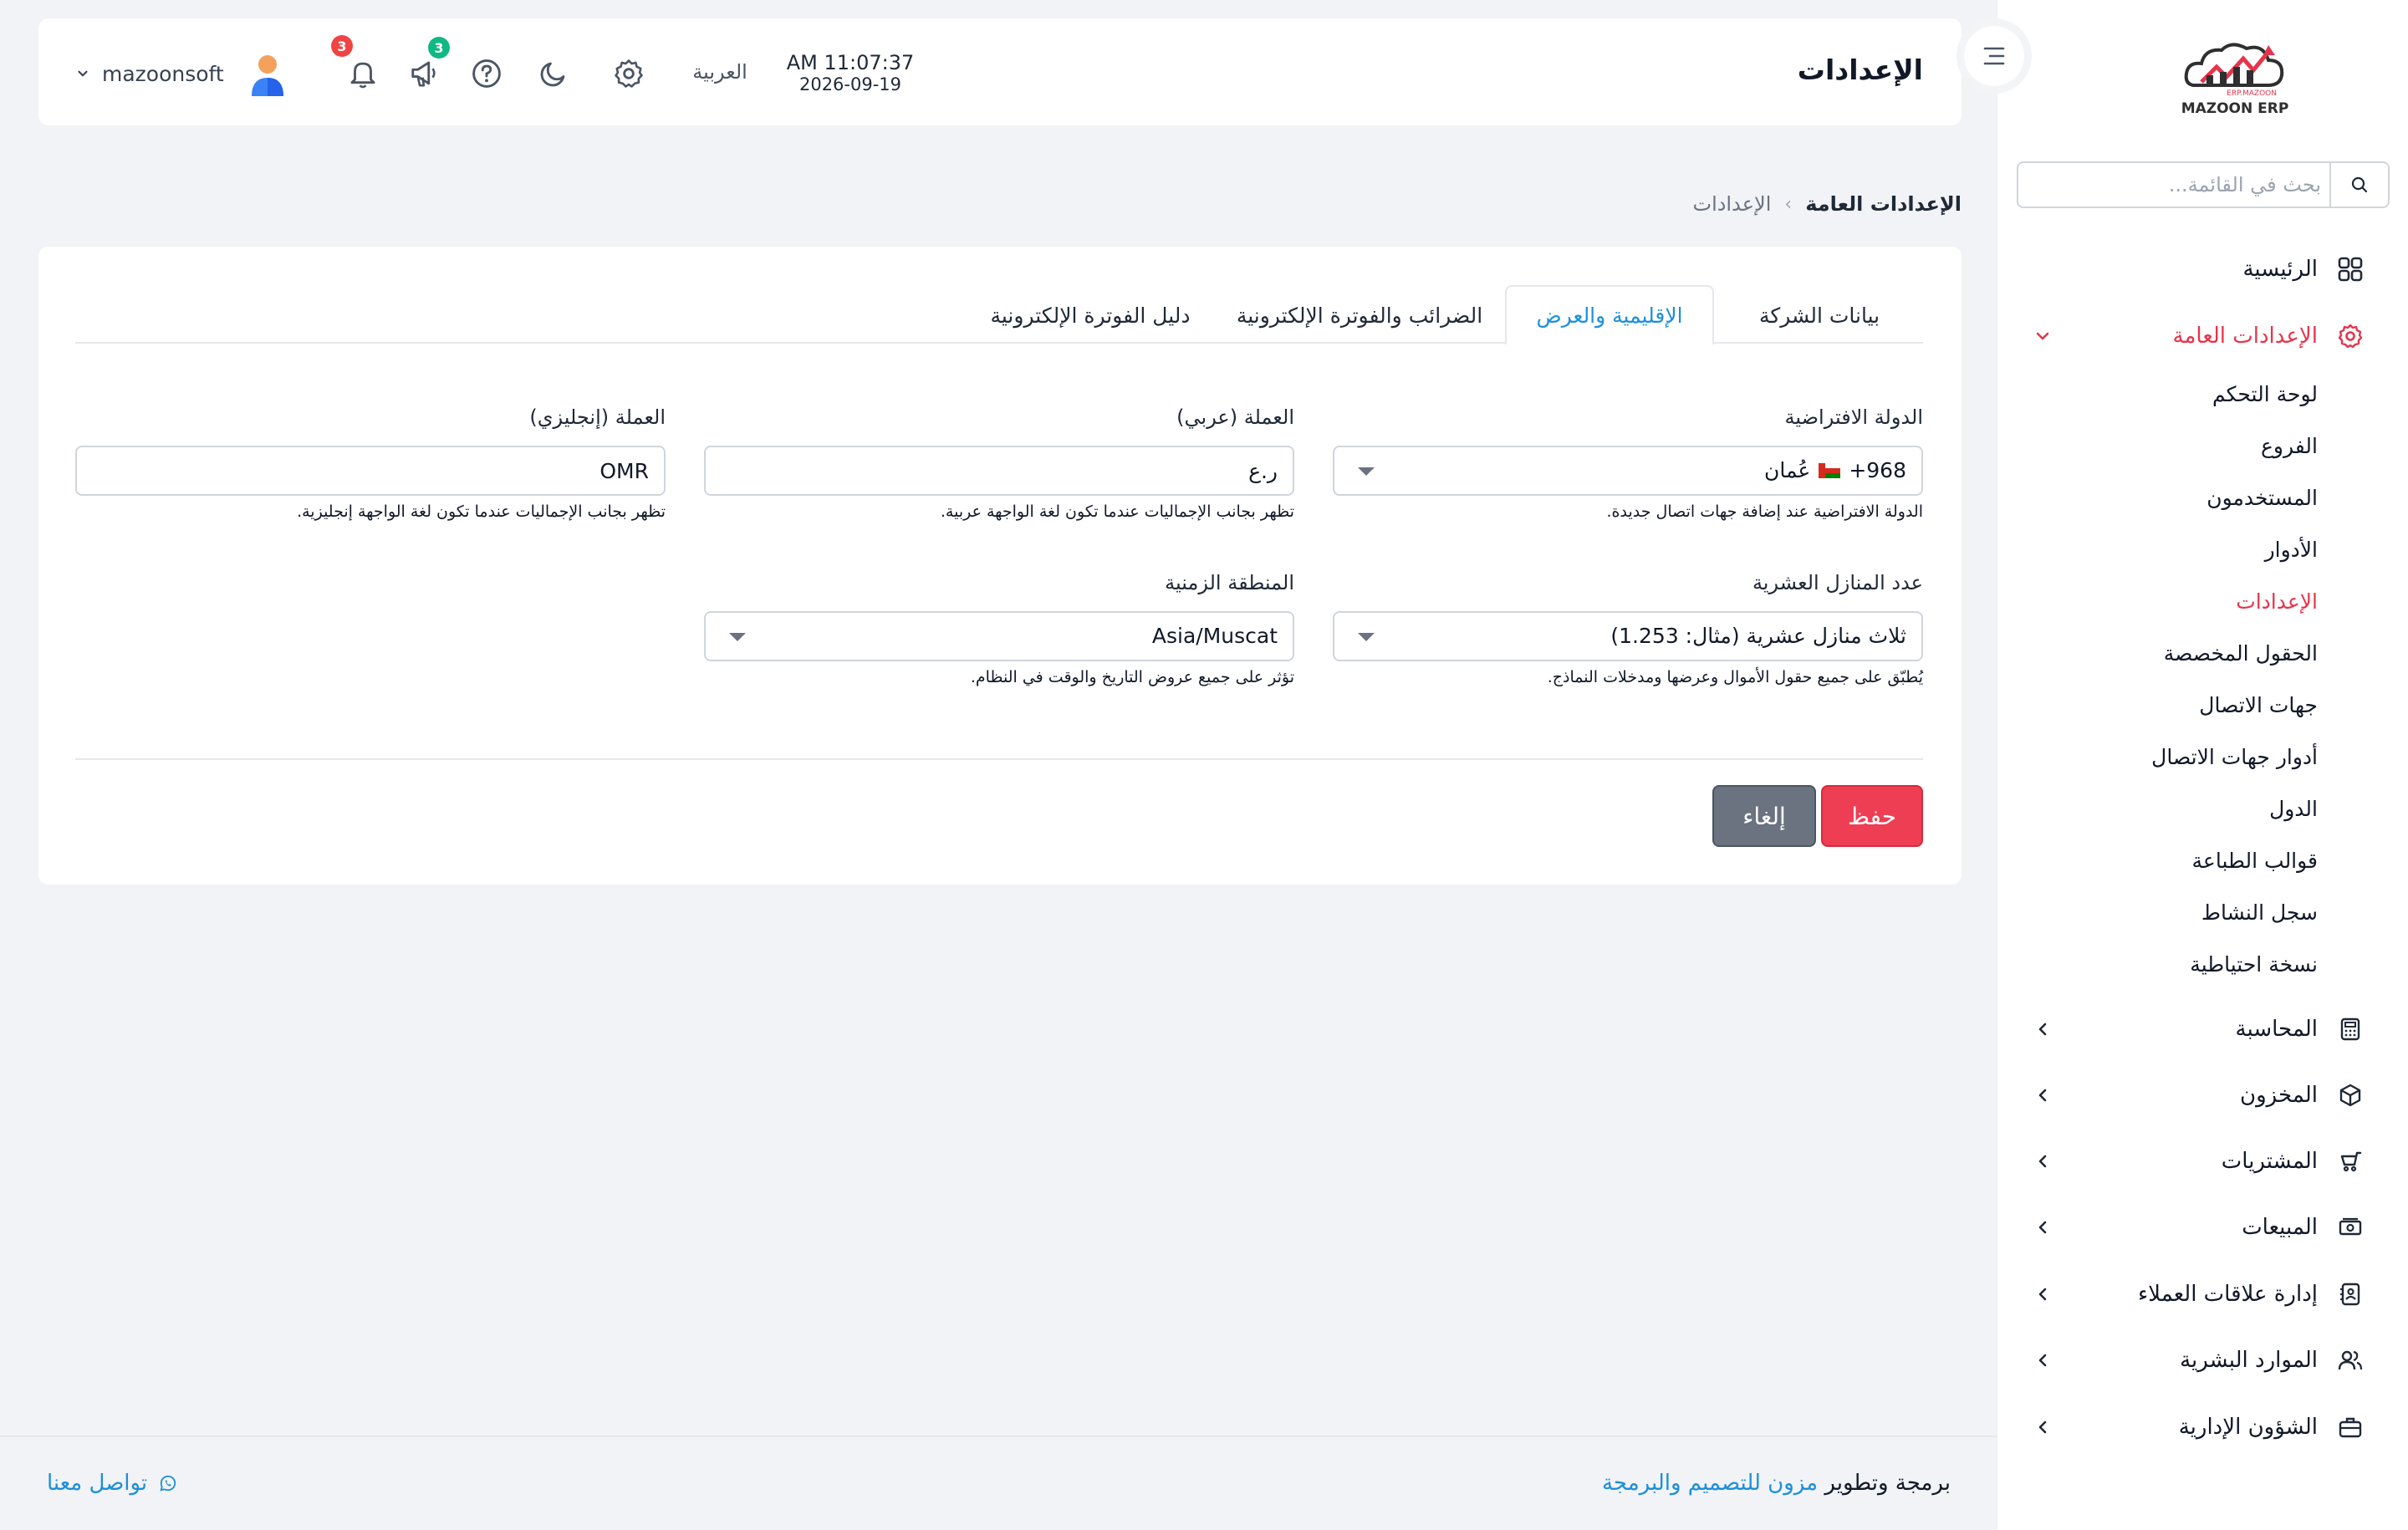 Image resolution: width=2408 pixels, height=1530 pixels. Describe the element at coordinates (553, 73) in the screenshot. I see `dark-mode-toggle` at that location.